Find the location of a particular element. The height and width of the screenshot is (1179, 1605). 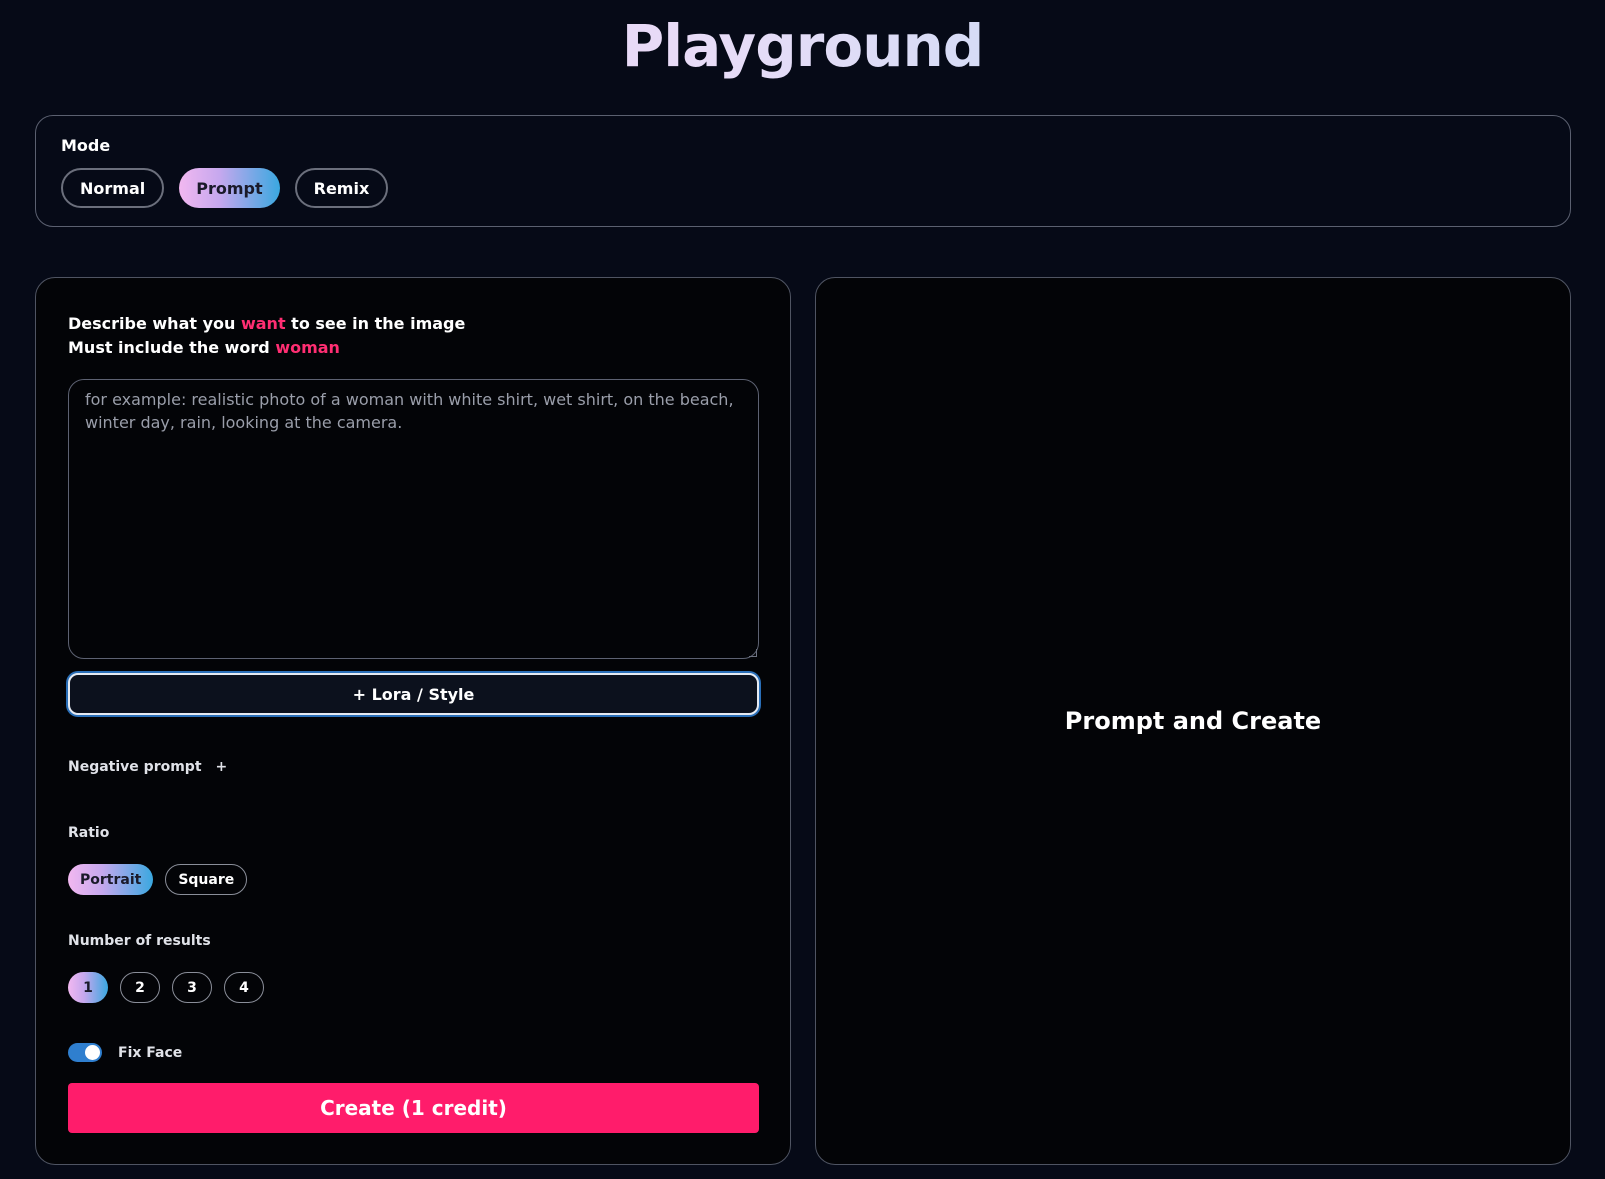

page-title: Playground is located at coordinates (802, 46).